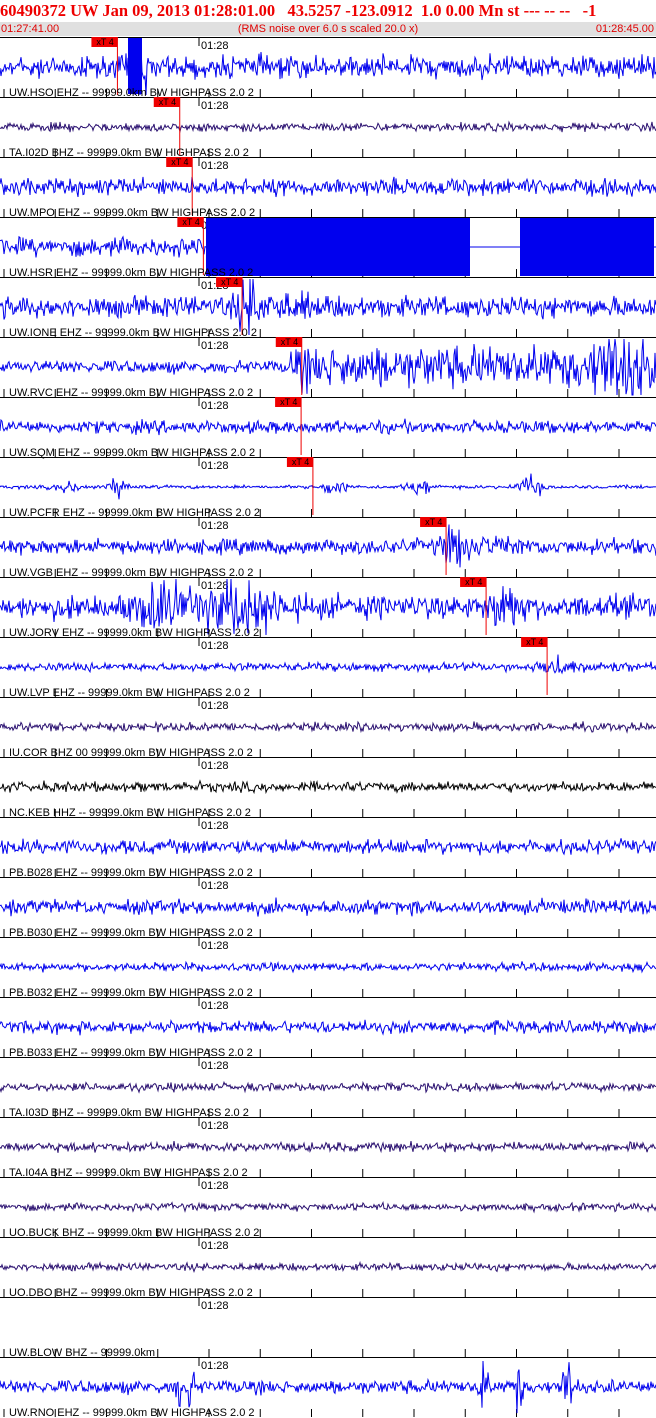  What do you see at coordinates (624, 29) in the screenshot?
I see `end-time: 01:28:45.00` at bounding box center [624, 29].